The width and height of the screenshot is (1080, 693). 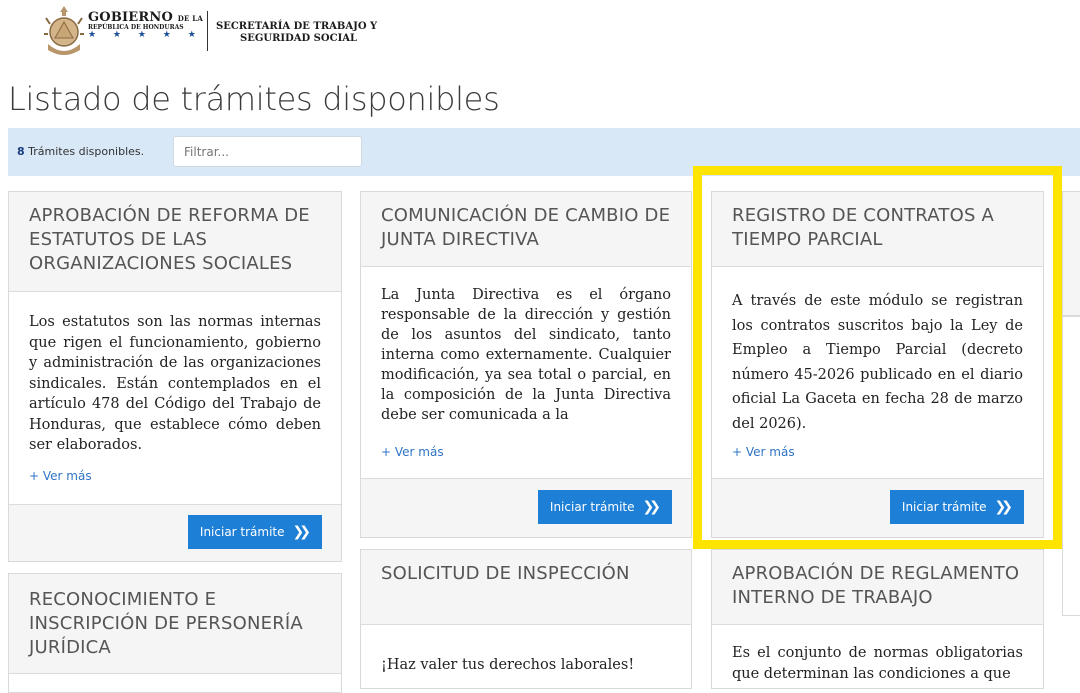 What do you see at coordinates (64, 30) in the screenshot?
I see `honduras-coat-of-arms-icon` at bounding box center [64, 30].